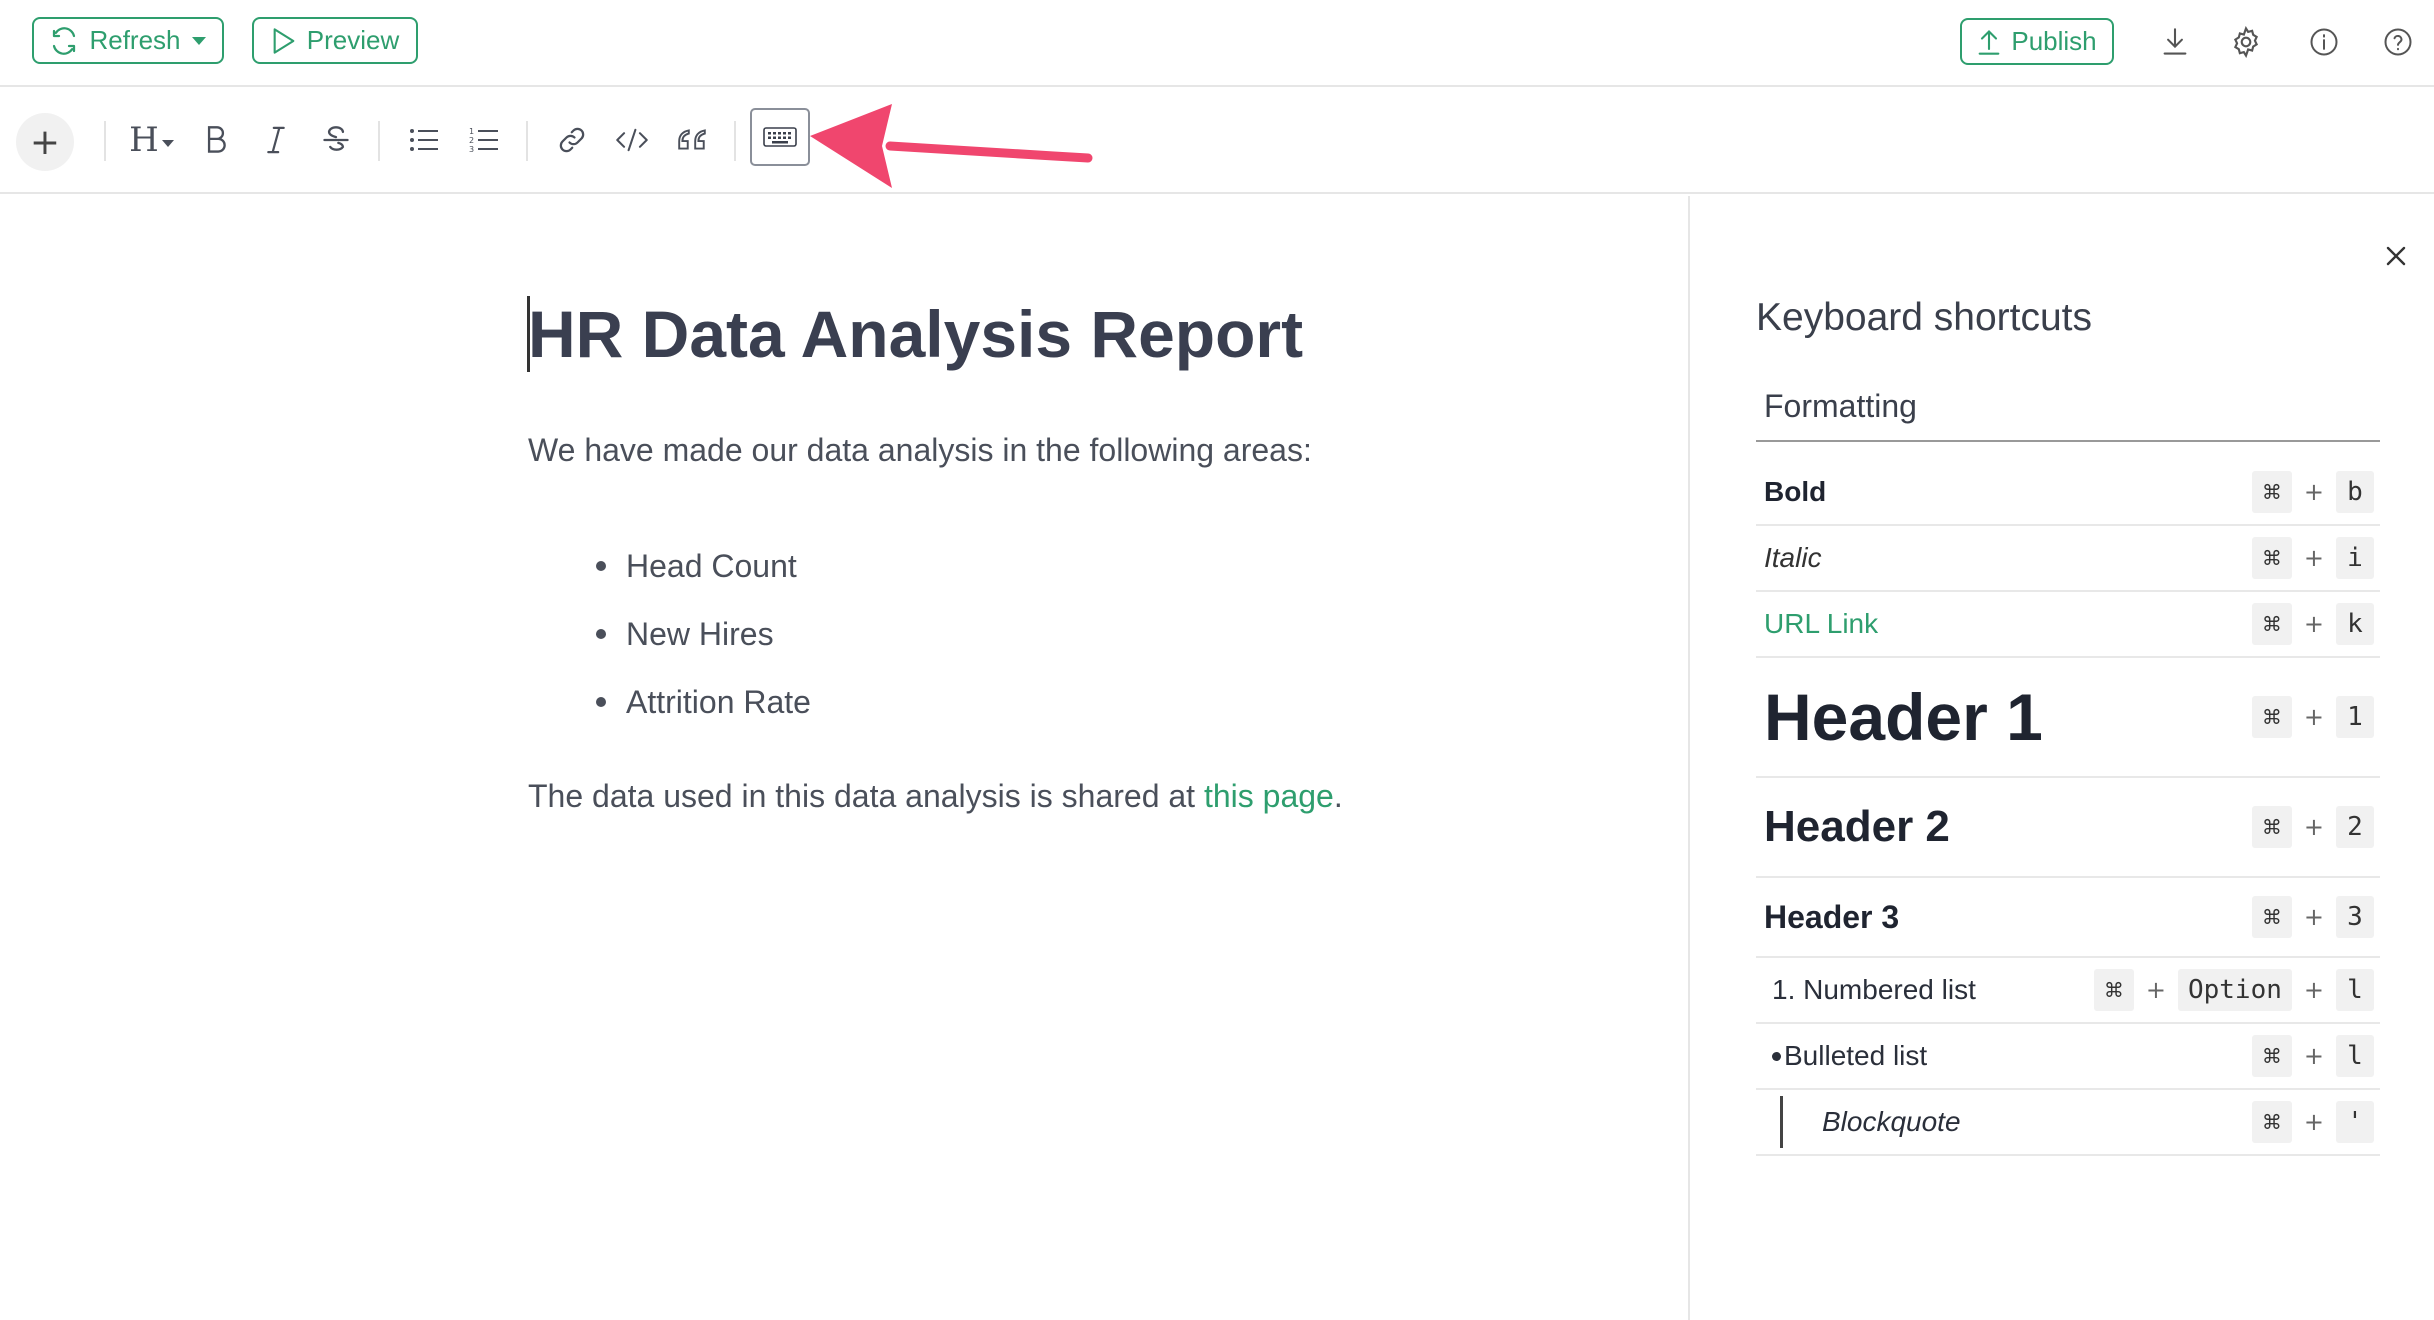  I want to click on list-item: New Hires, so click(703, 634).